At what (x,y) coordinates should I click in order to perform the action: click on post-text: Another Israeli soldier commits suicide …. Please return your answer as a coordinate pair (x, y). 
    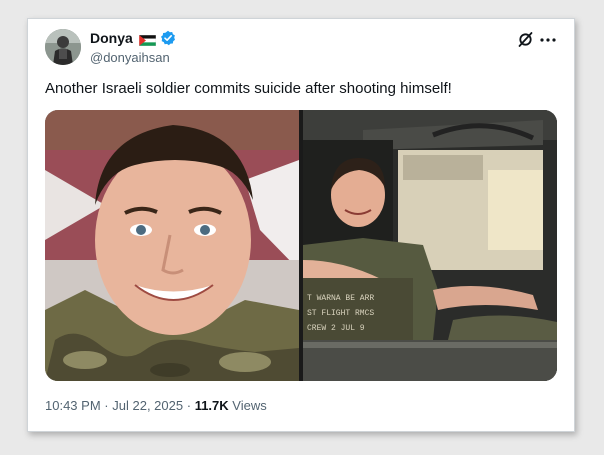
    Looking at the image, I should click on (248, 88).